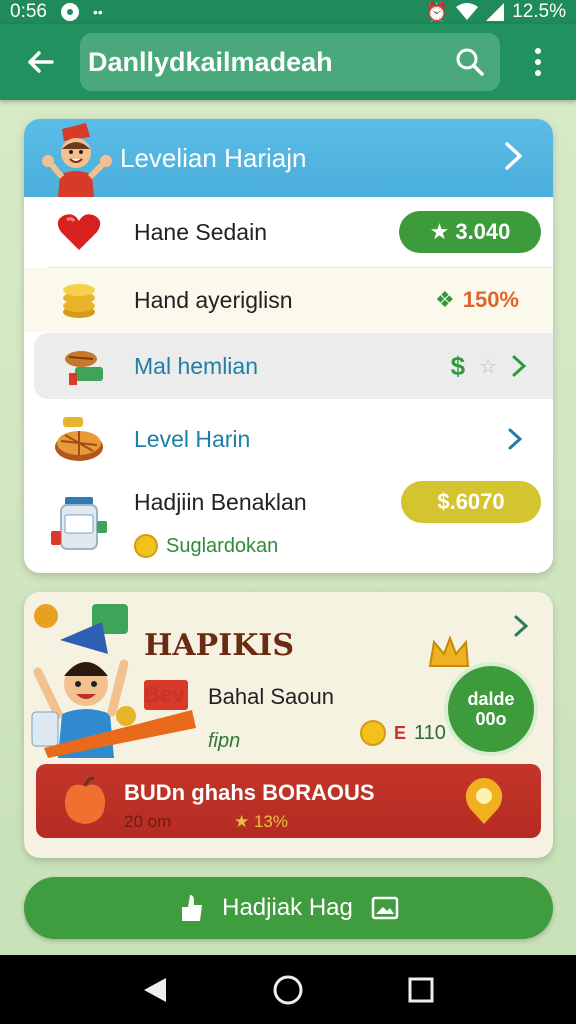  I want to click on reward-value: 110, so click(430, 732).